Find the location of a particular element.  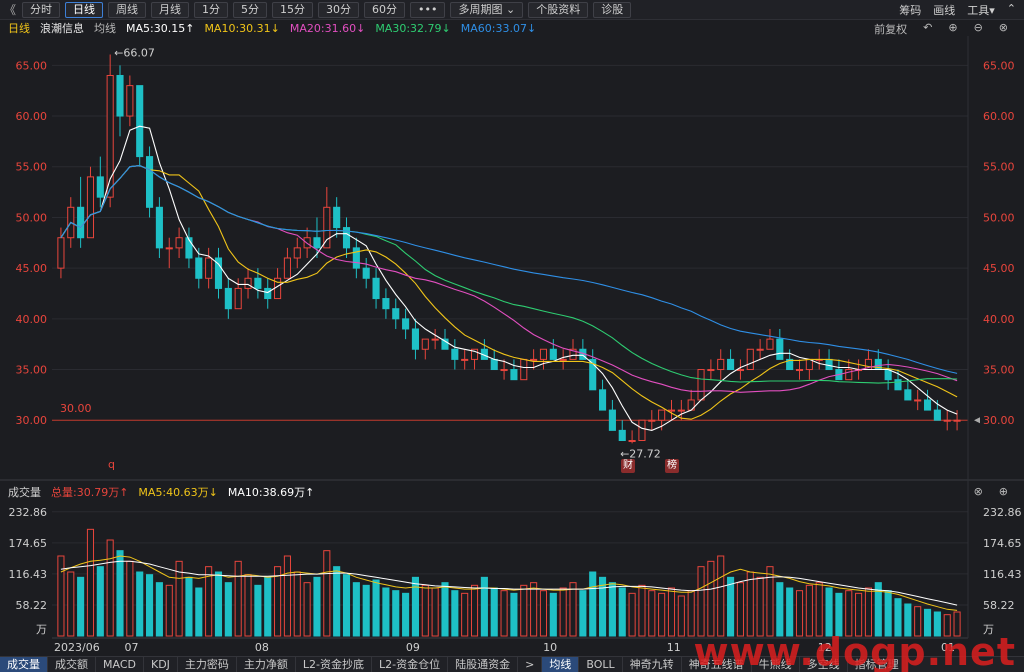

tab-nine-turn: 神奇九转 is located at coordinates (652, 664).